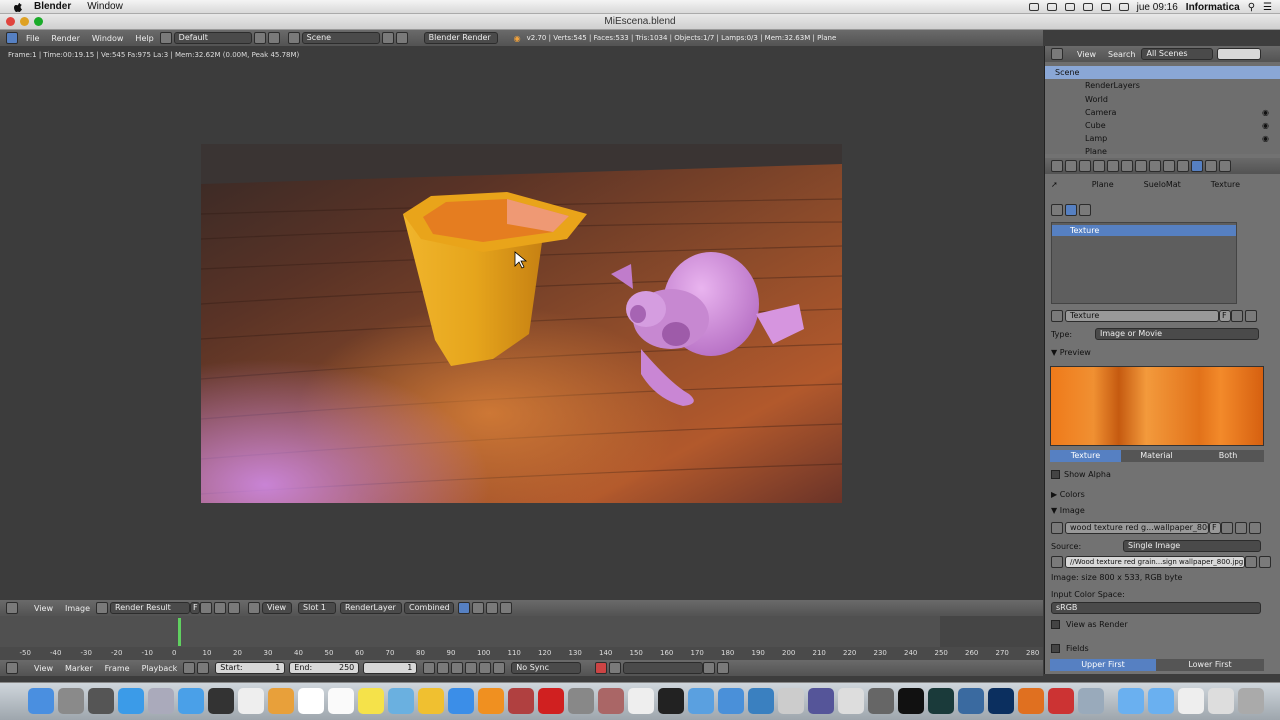 This screenshot has height=720, width=1280. What do you see at coordinates (1057, 562) in the screenshot?
I see `pack-icon` at bounding box center [1057, 562].